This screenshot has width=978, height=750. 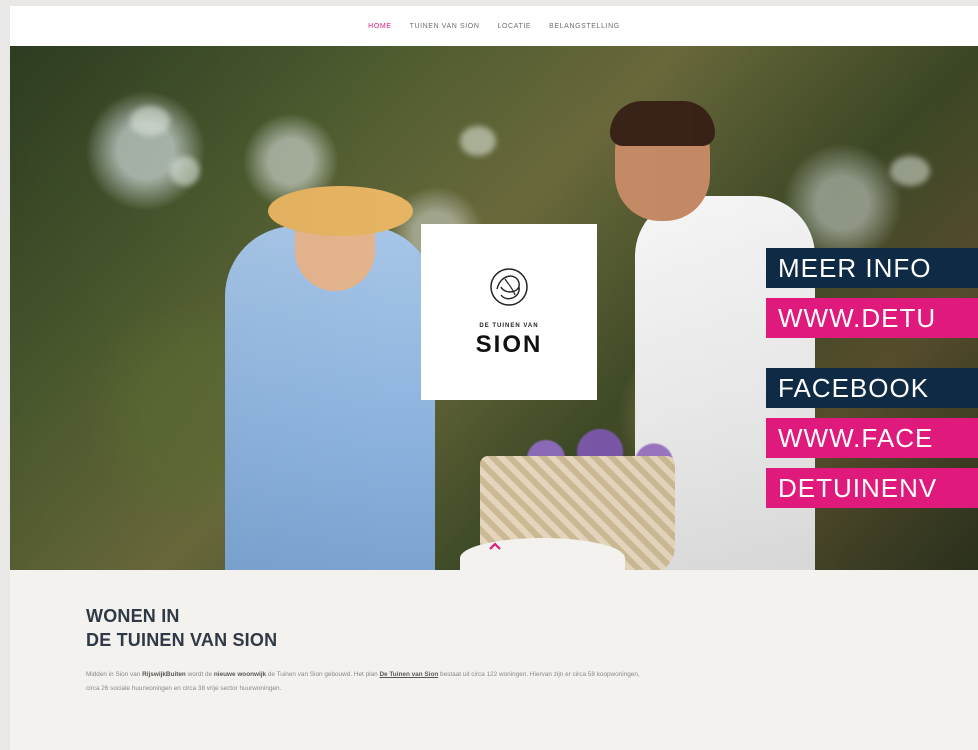 I want to click on promo-facebook-handle: DETUINENV, so click(x=872, y=488).